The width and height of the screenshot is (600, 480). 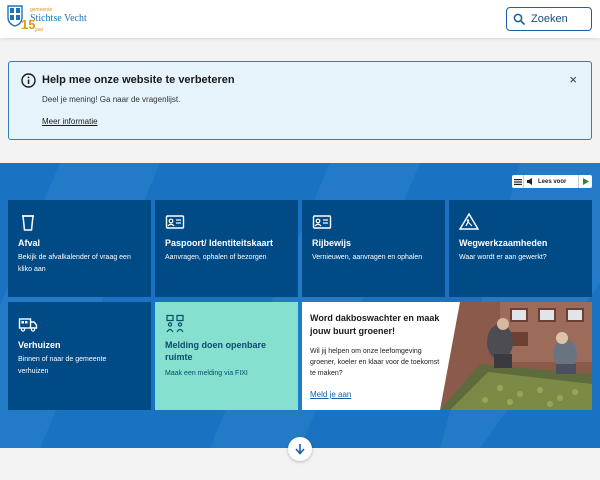 I want to click on sign-up-link: Meld je aan, so click(x=330, y=394).